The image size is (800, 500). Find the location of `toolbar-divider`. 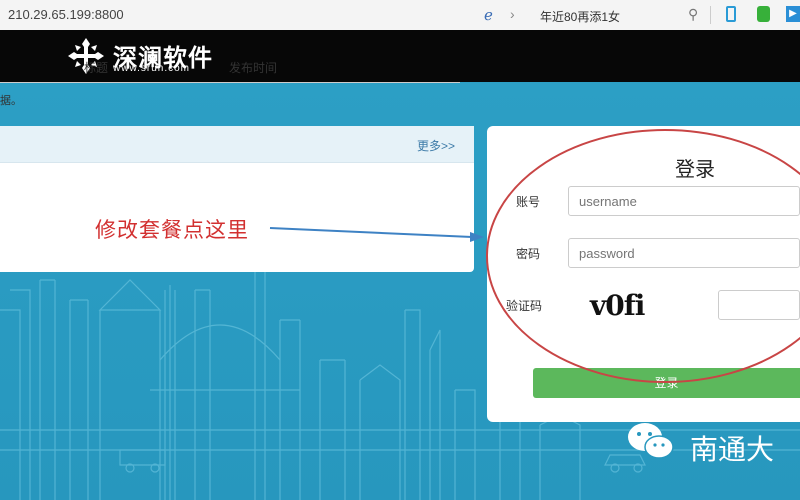

toolbar-divider is located at coordinates (710, 15).